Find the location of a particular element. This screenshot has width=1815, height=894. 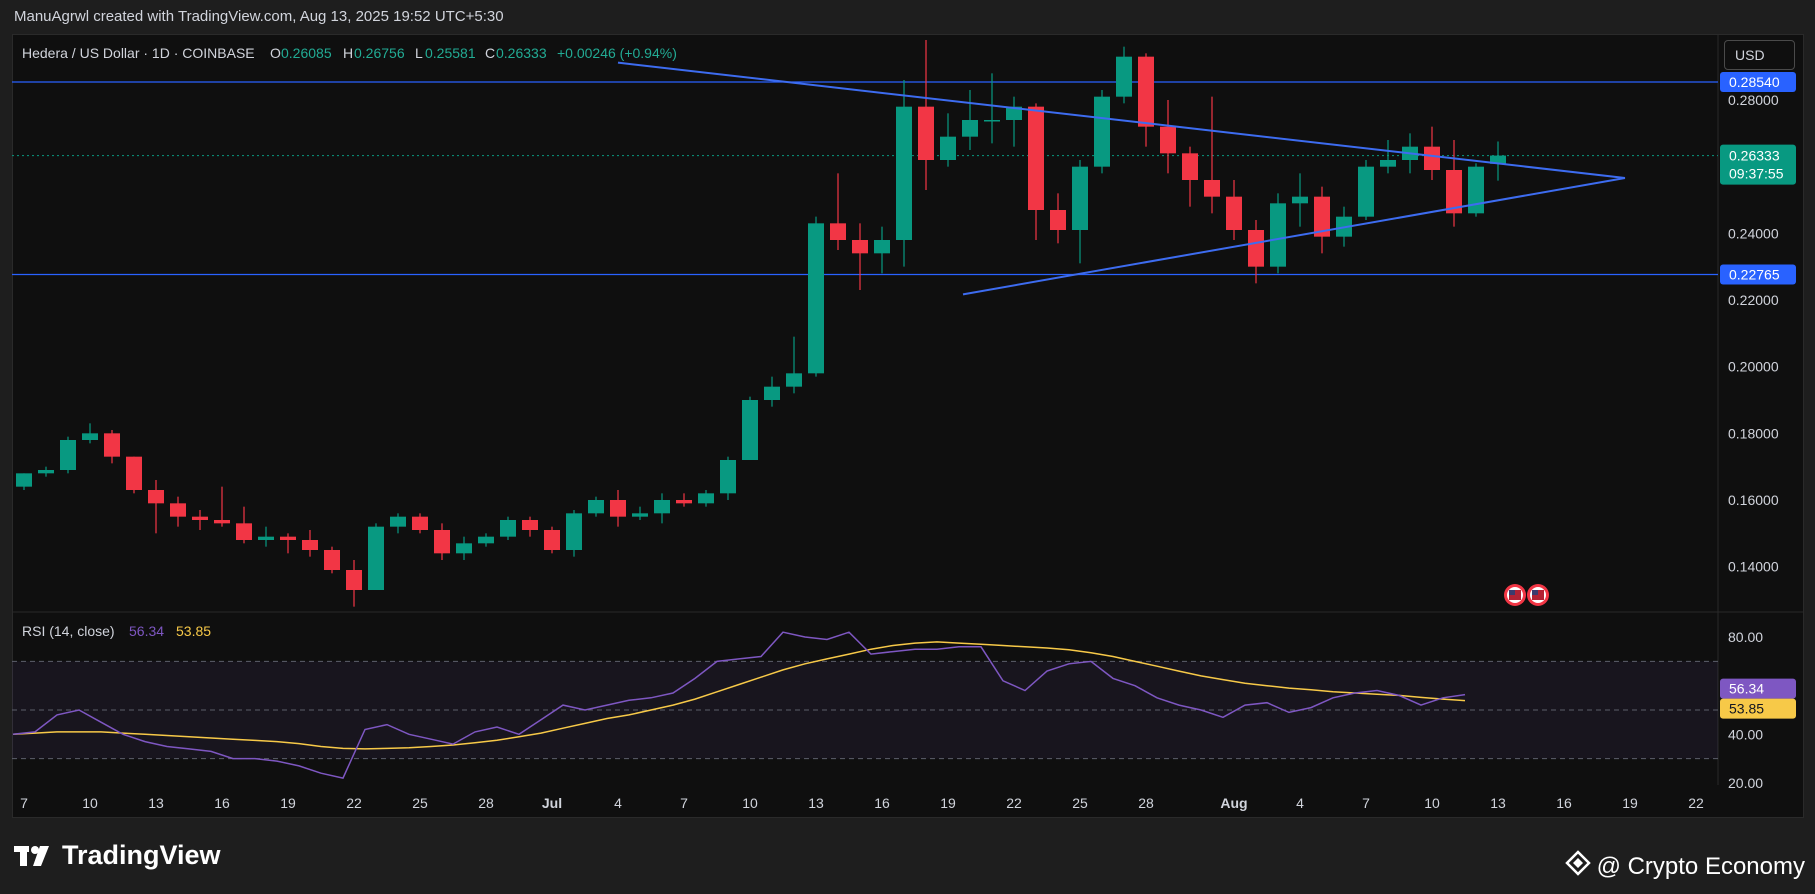

rsi-title: RSI (14, close) is located at coordinates (68, 631).